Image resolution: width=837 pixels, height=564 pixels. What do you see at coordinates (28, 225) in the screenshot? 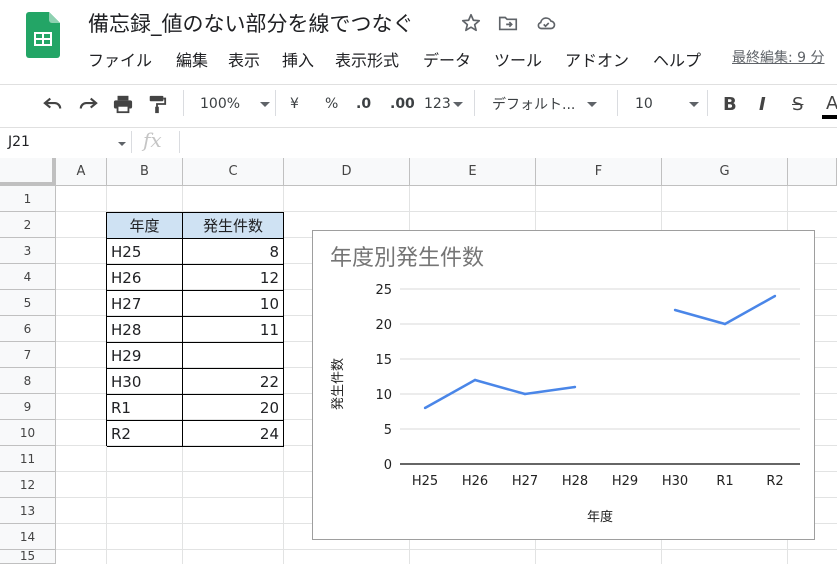
I see `row-header: 2` at bounding box center [28, 225].